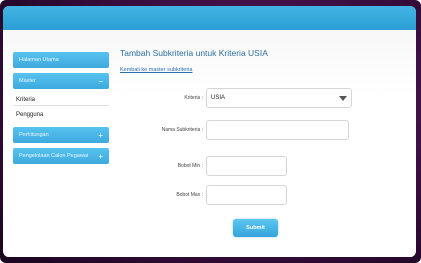 Image resolution: width=421 pixels, height=263 pixels. What do you see at coordinates (39, 60) in the screenshot?
I see `sidebar-item-label: Halaman Utama` at bounding box center [39, 60].